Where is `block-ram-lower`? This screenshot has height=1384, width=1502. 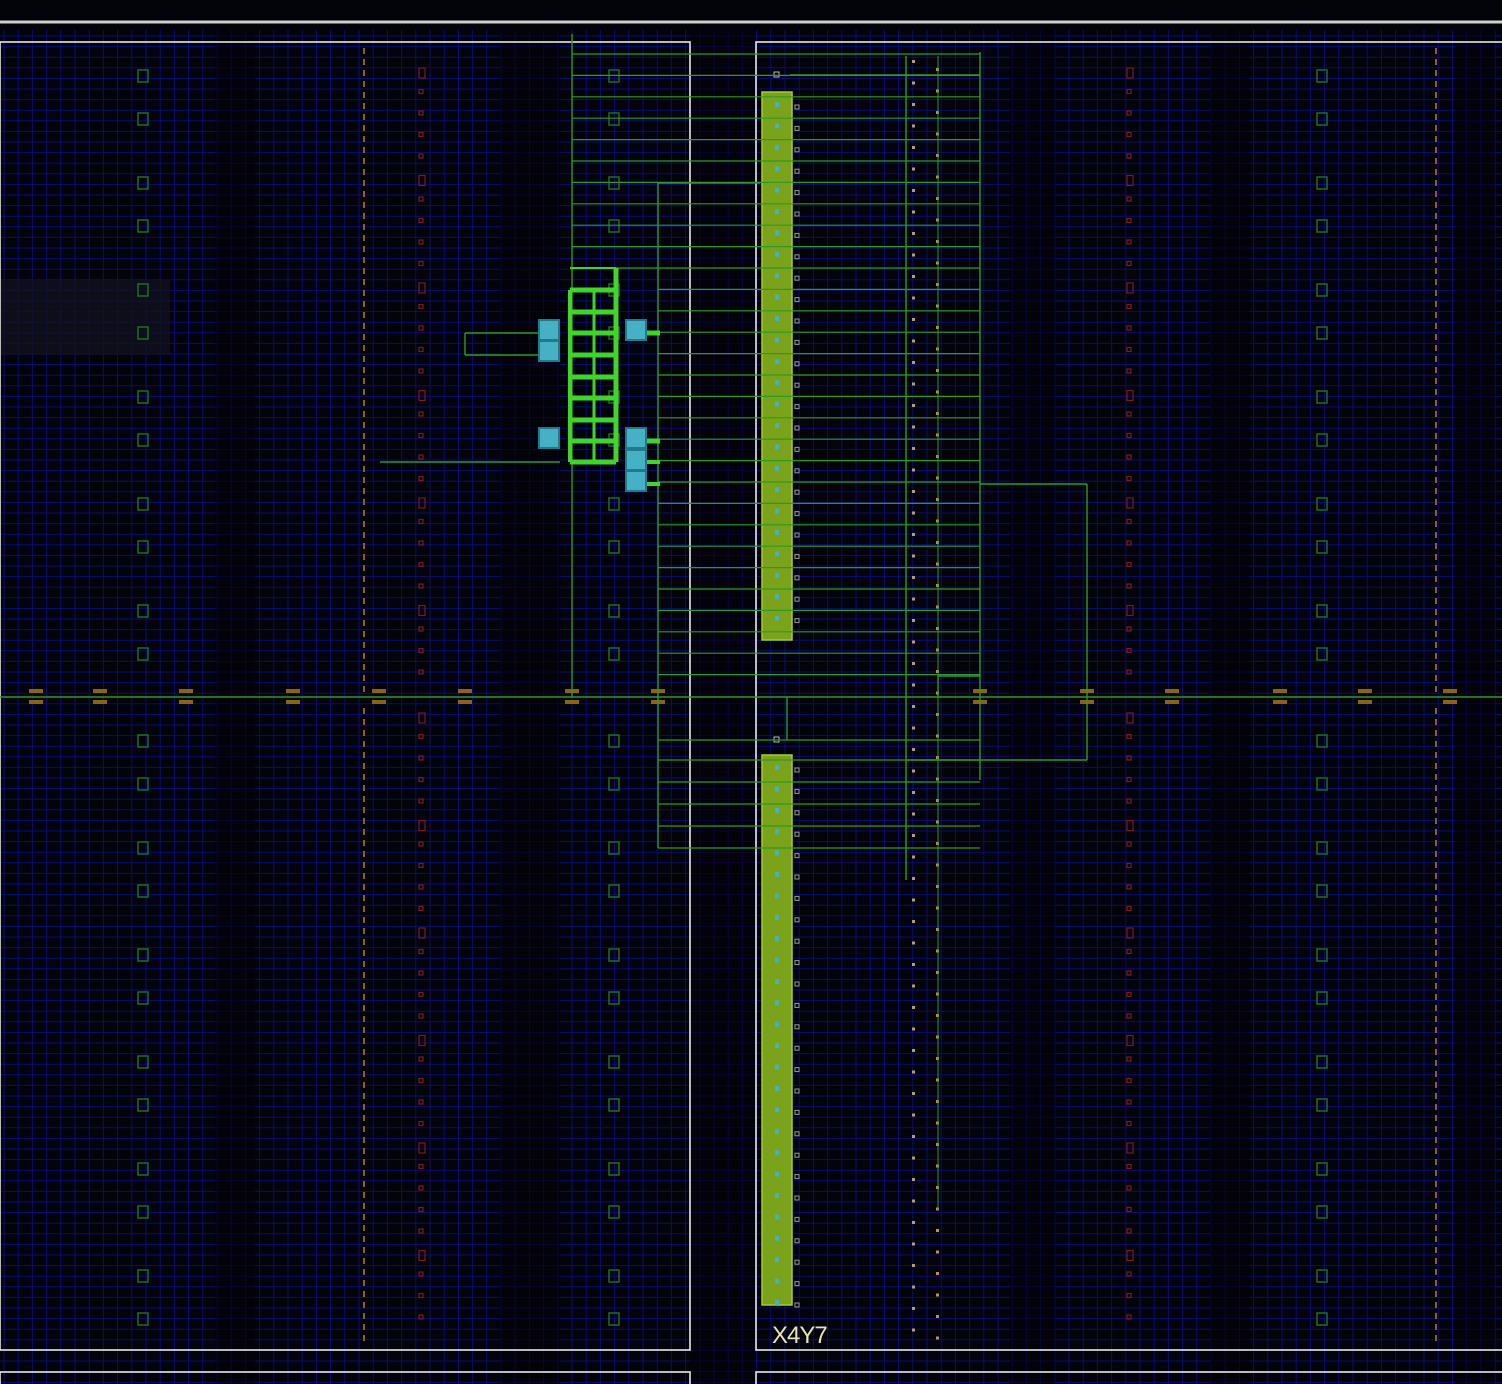 block-ram-lower is located at coordinates (777, 1030).